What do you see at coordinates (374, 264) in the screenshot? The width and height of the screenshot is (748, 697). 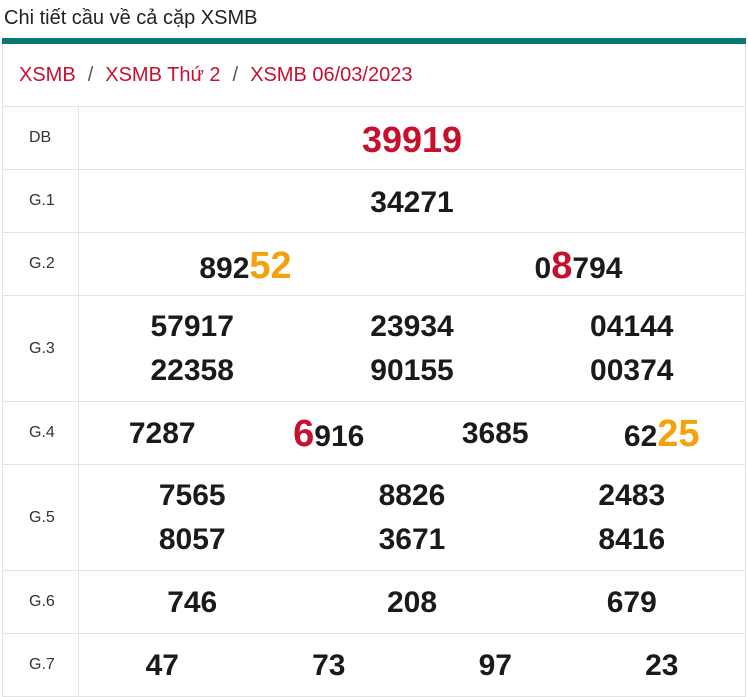 I see `prize-row-g2: G.2 89252 08794` at bounding box center [374, 264].